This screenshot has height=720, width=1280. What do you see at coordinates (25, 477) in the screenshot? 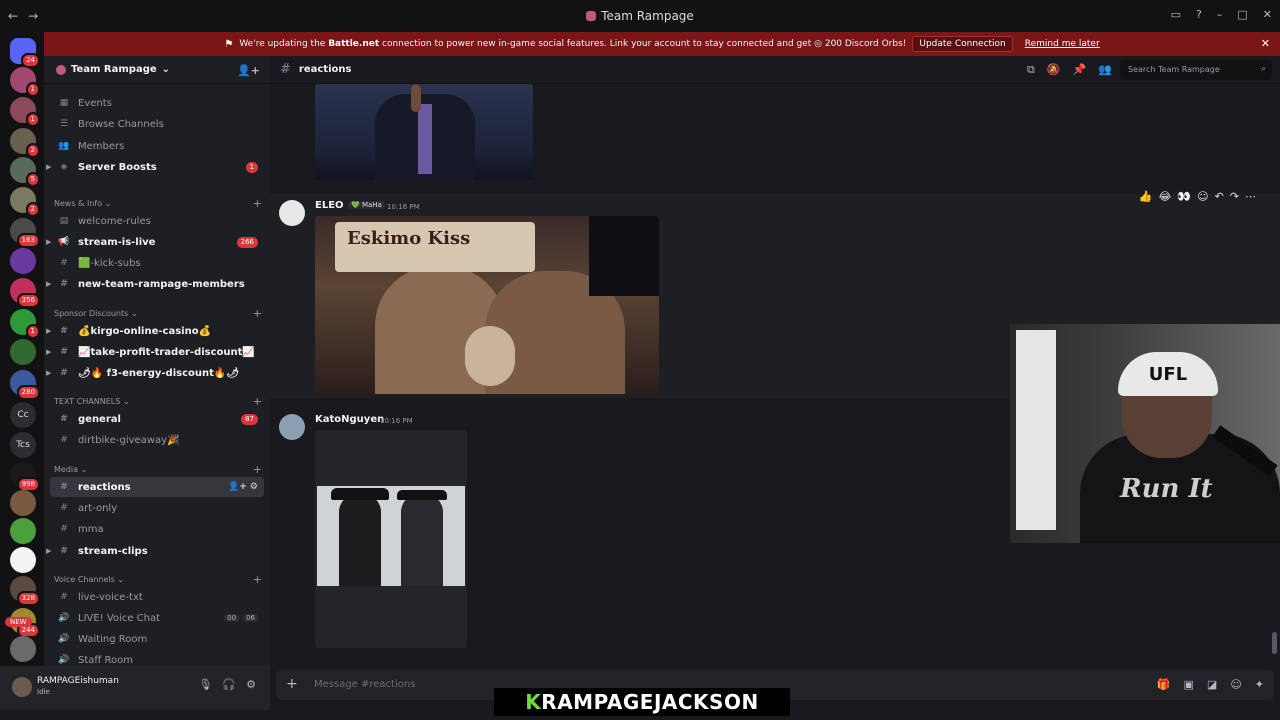
I see `server-icon: 998` at bounding box center [25, 477].